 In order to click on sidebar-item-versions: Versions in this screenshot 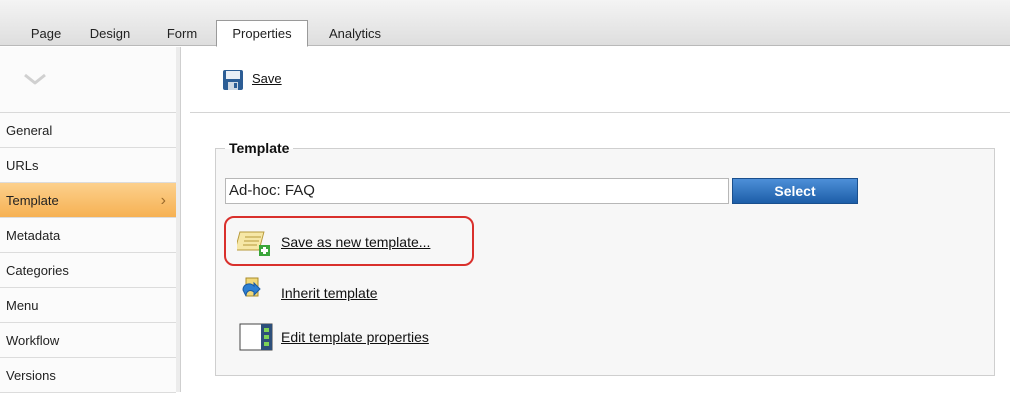, I will do `click(88, 375)`.